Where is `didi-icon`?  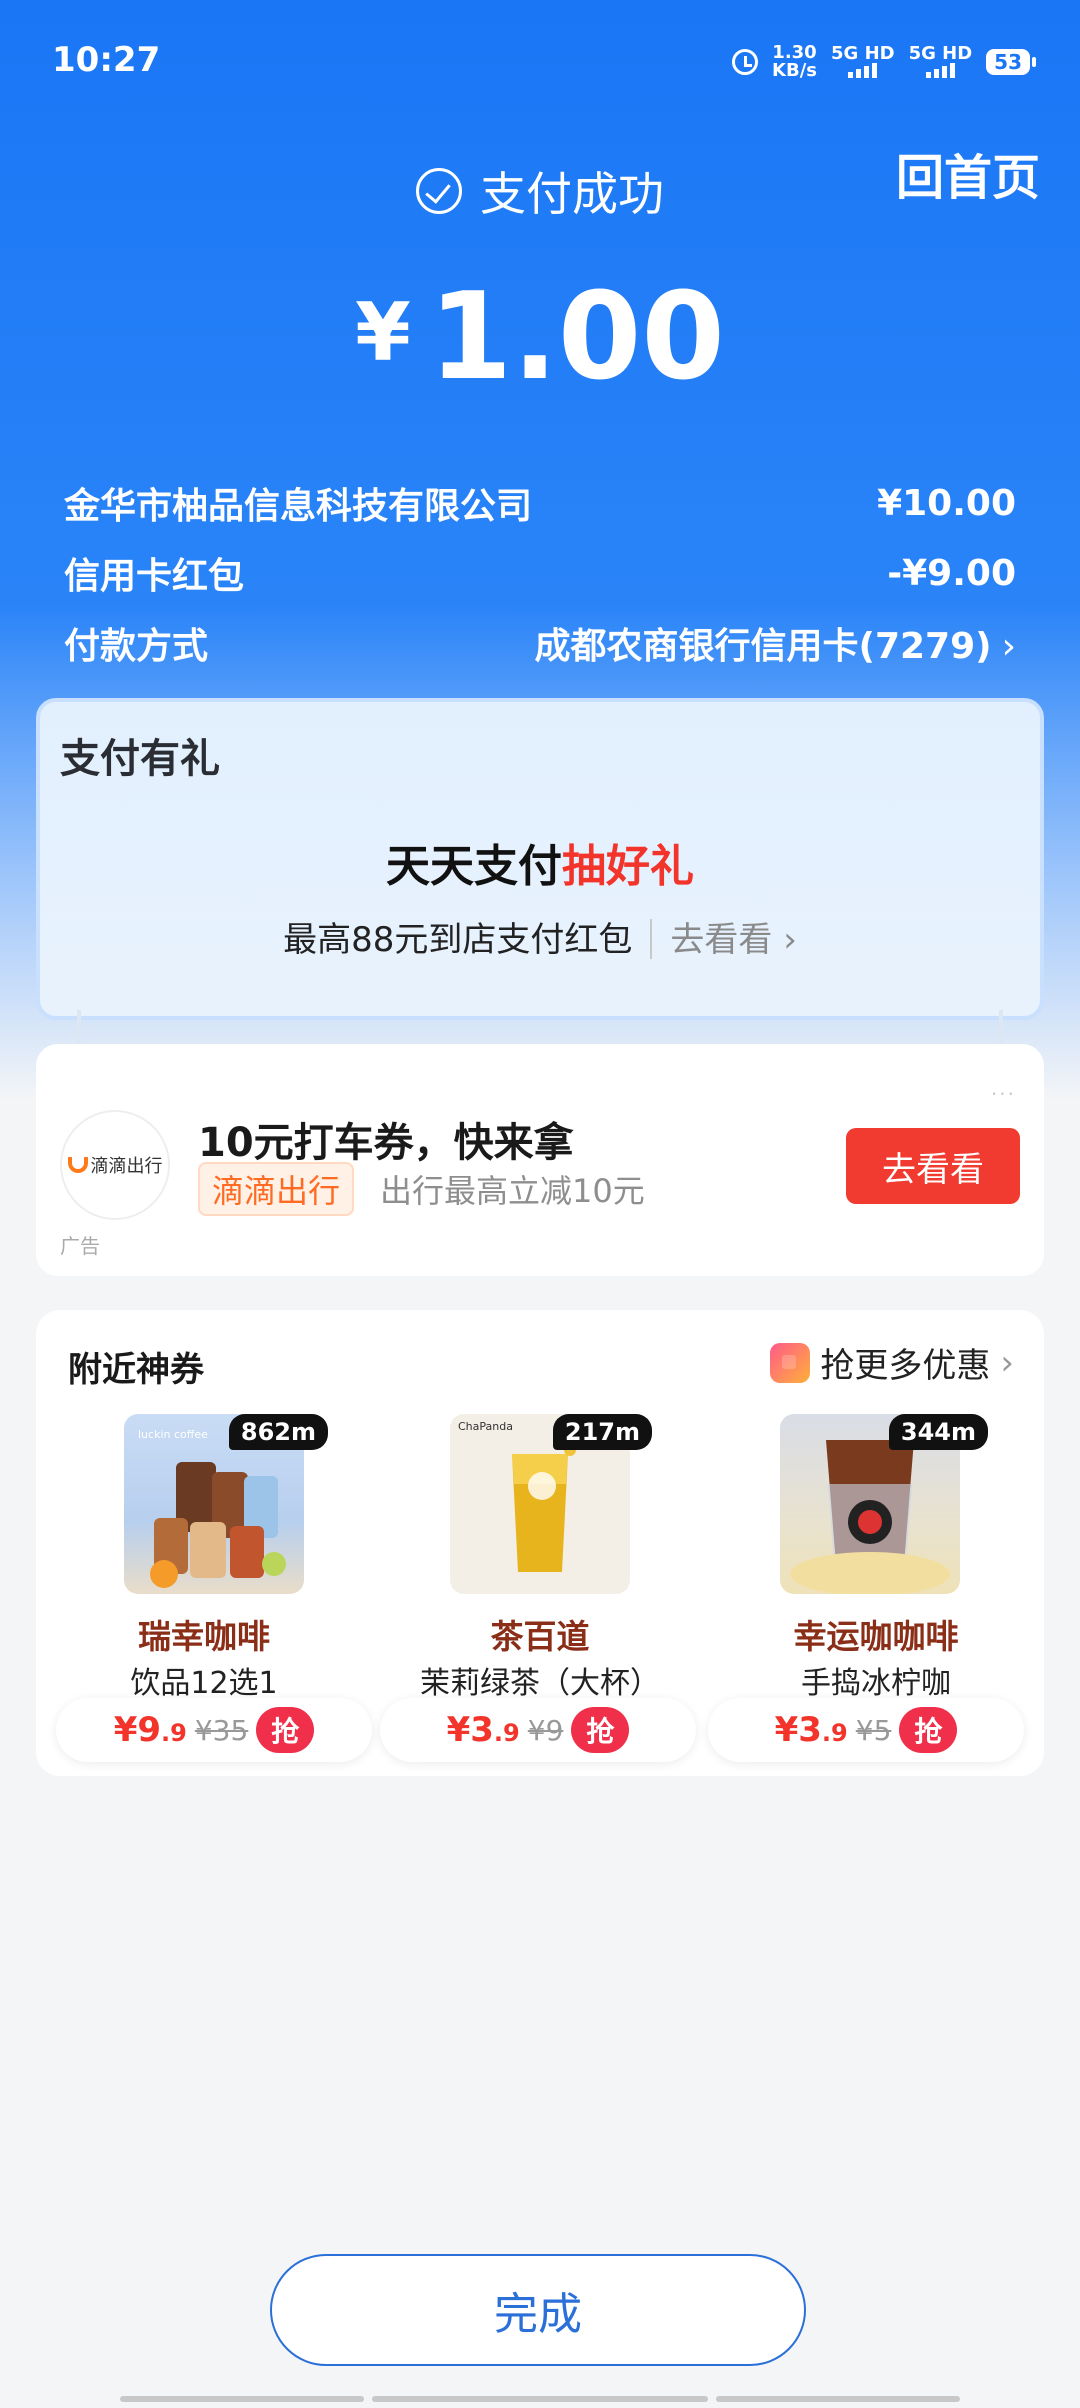
didi-icon is located at coordinates (77, 1165).